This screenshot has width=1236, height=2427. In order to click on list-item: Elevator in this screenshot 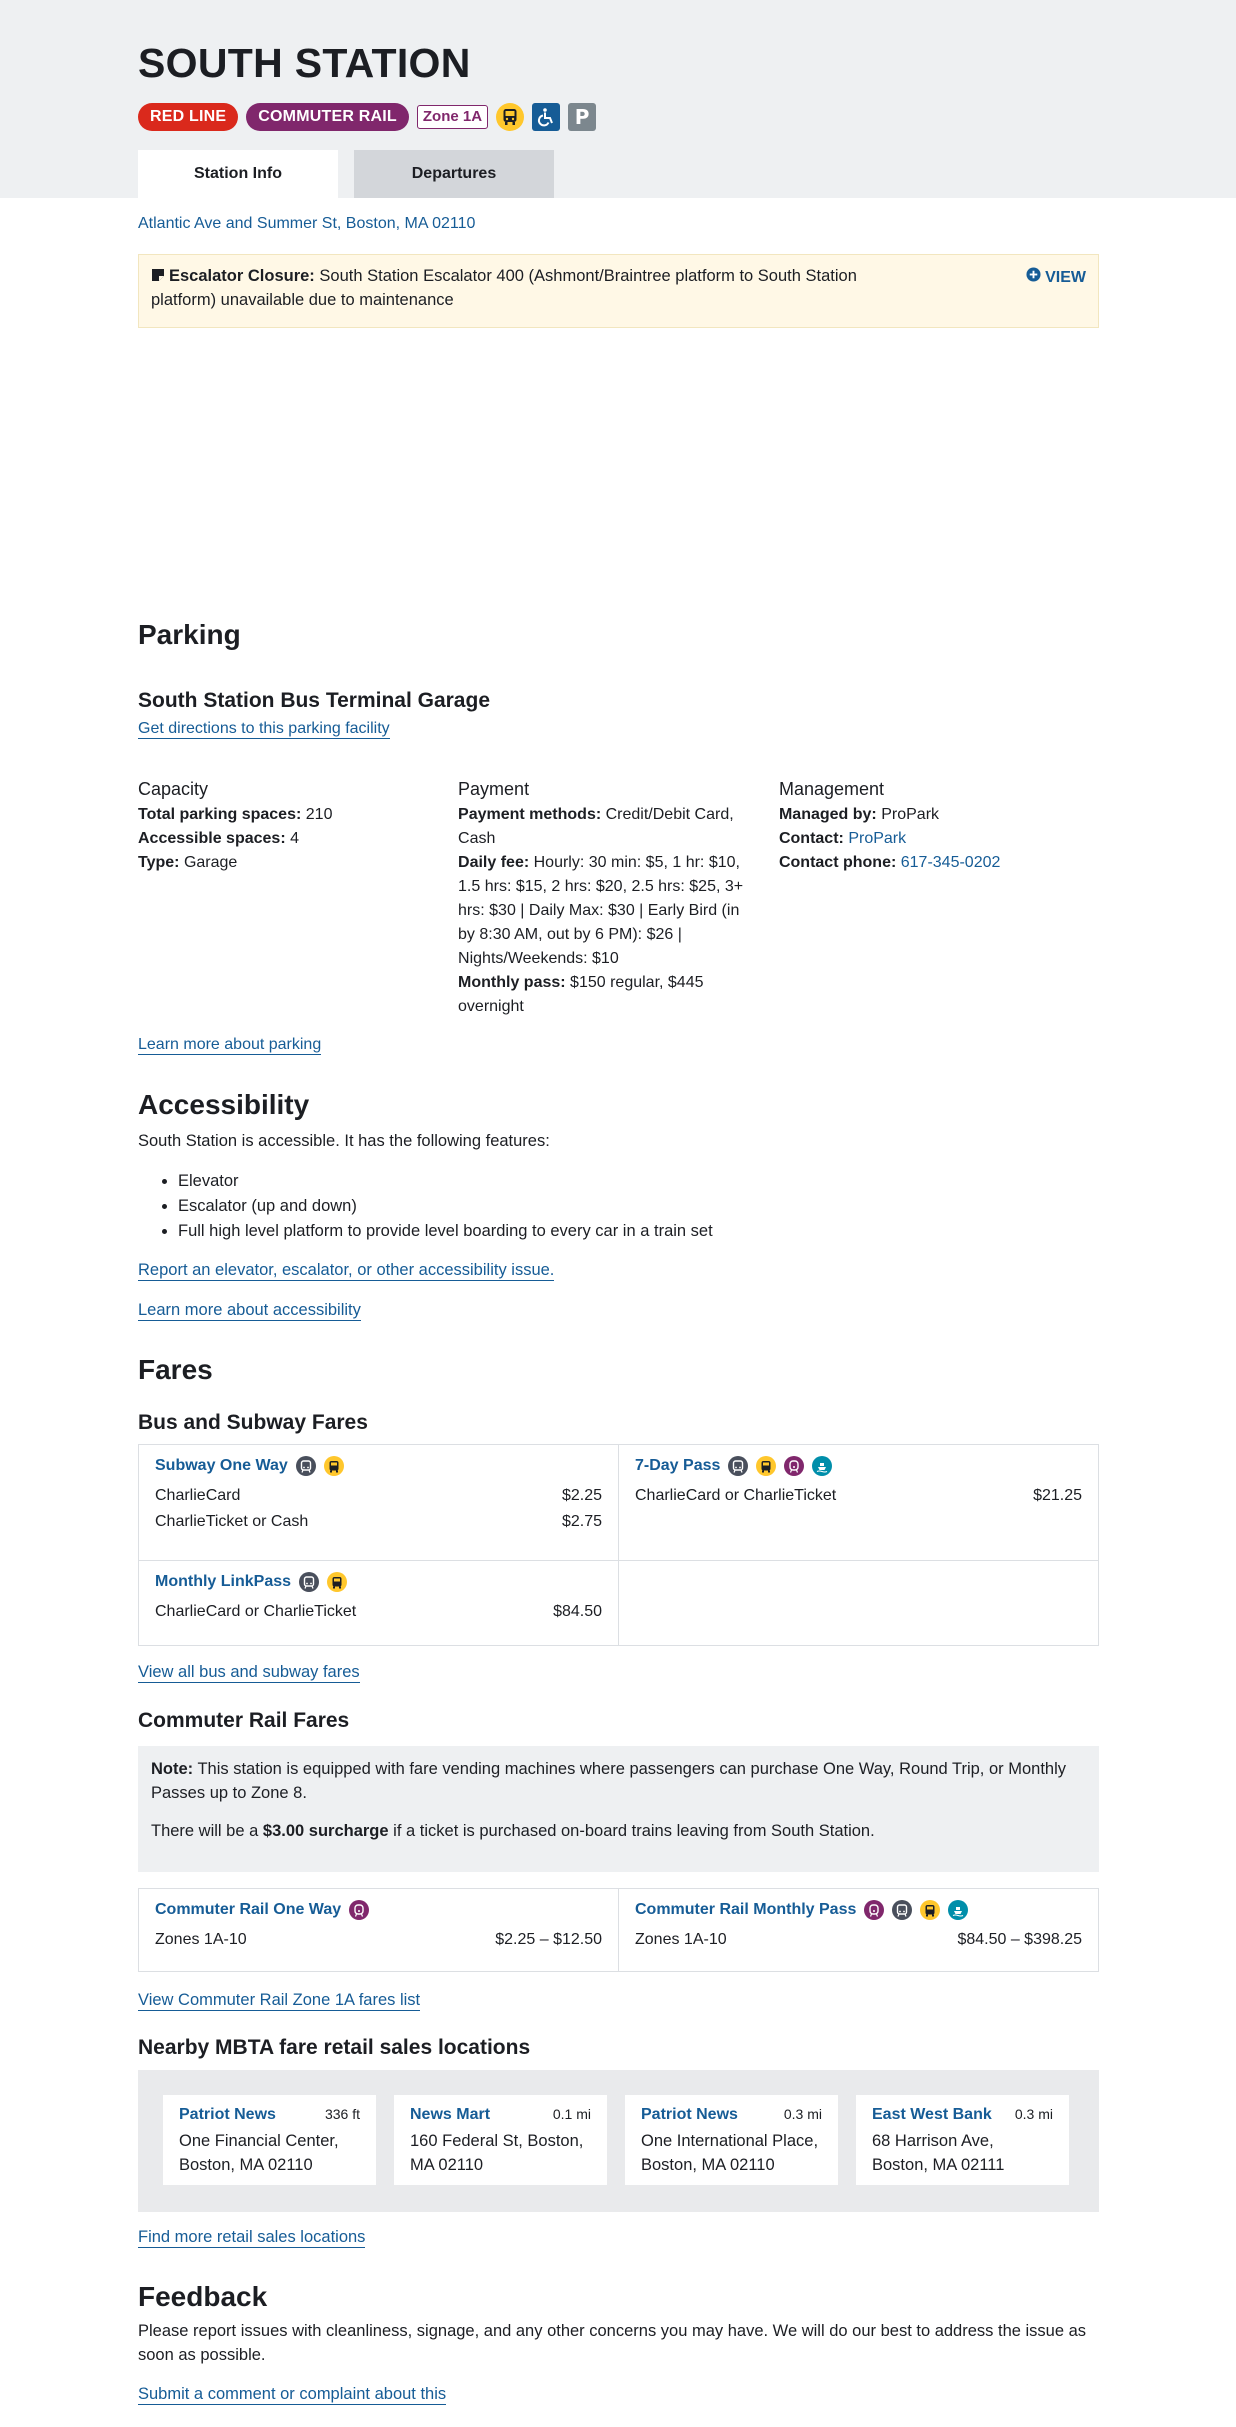, I will do `click(658, 1181)`.